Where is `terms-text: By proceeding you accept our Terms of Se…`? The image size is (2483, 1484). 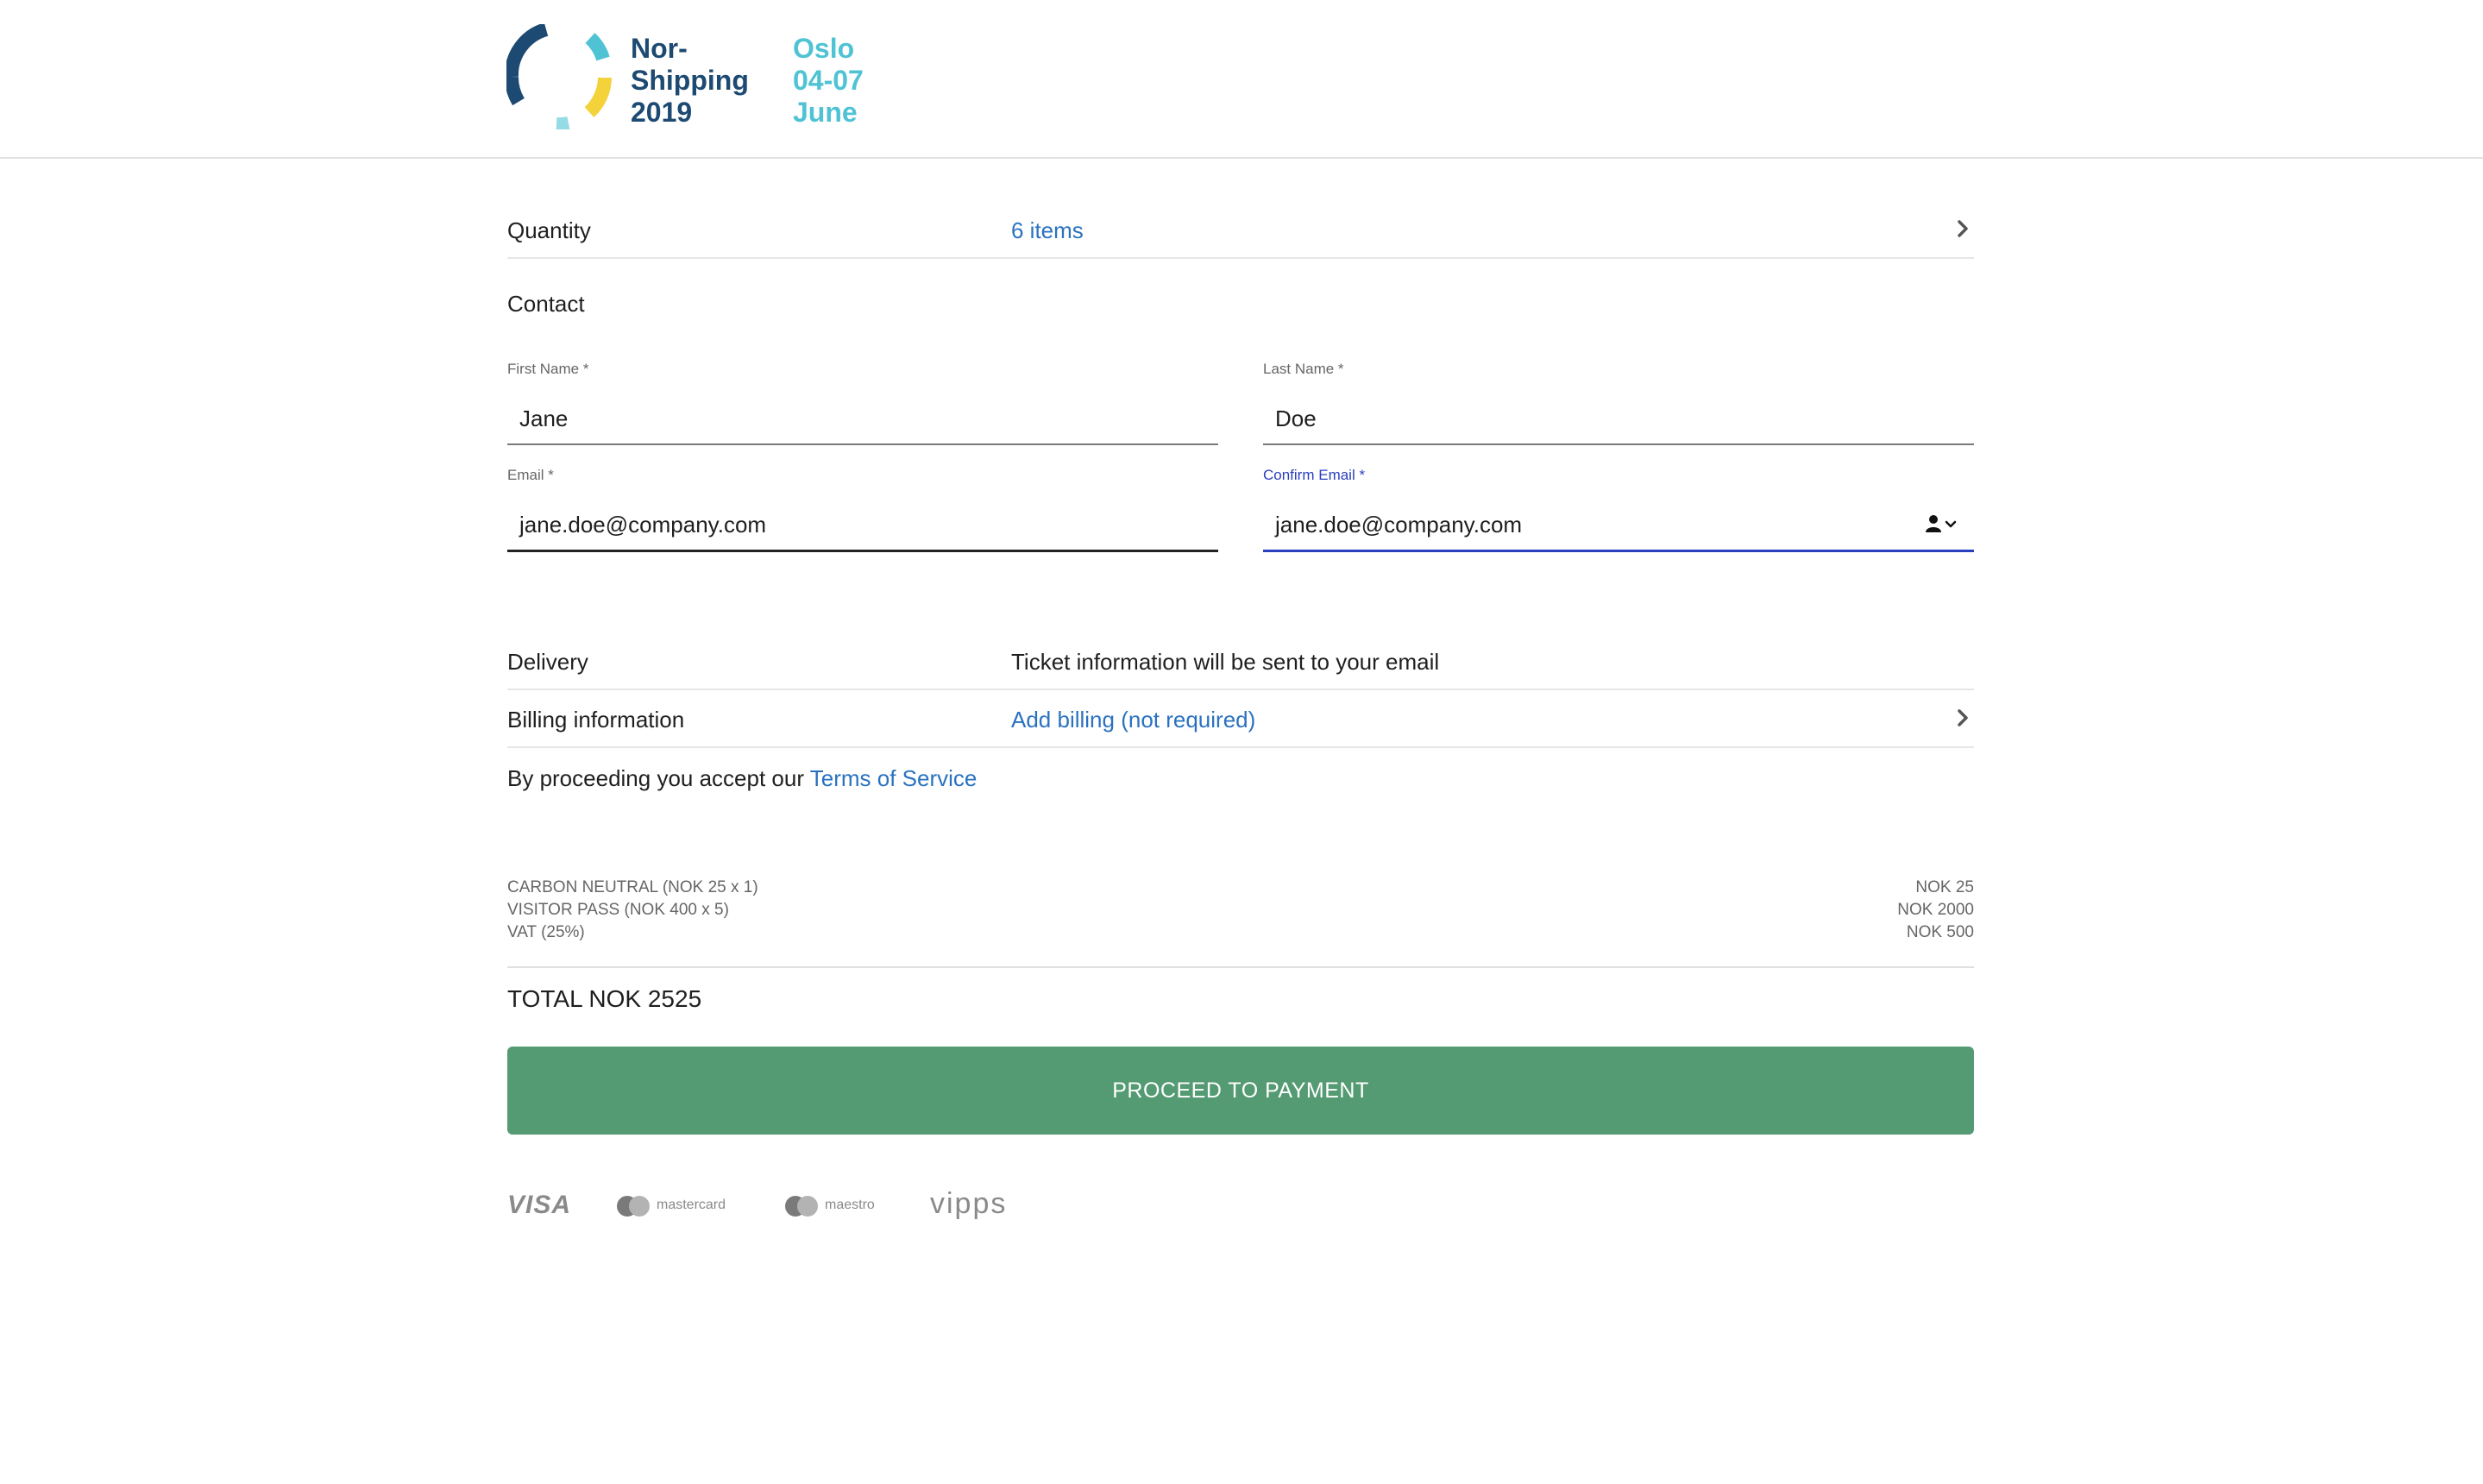 terms-text: By proceeding you accept our Terms of Se… is located at coordinates (742, 778).